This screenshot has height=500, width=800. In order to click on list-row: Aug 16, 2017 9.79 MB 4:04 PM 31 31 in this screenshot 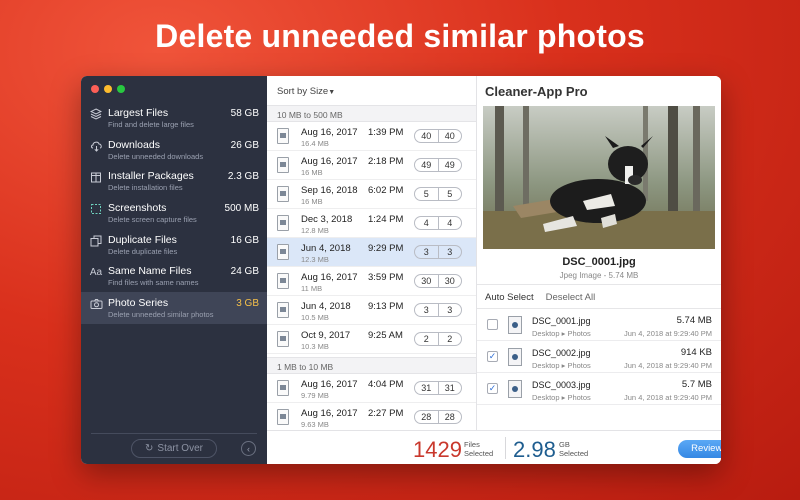, I will do `click(371, 388)`.